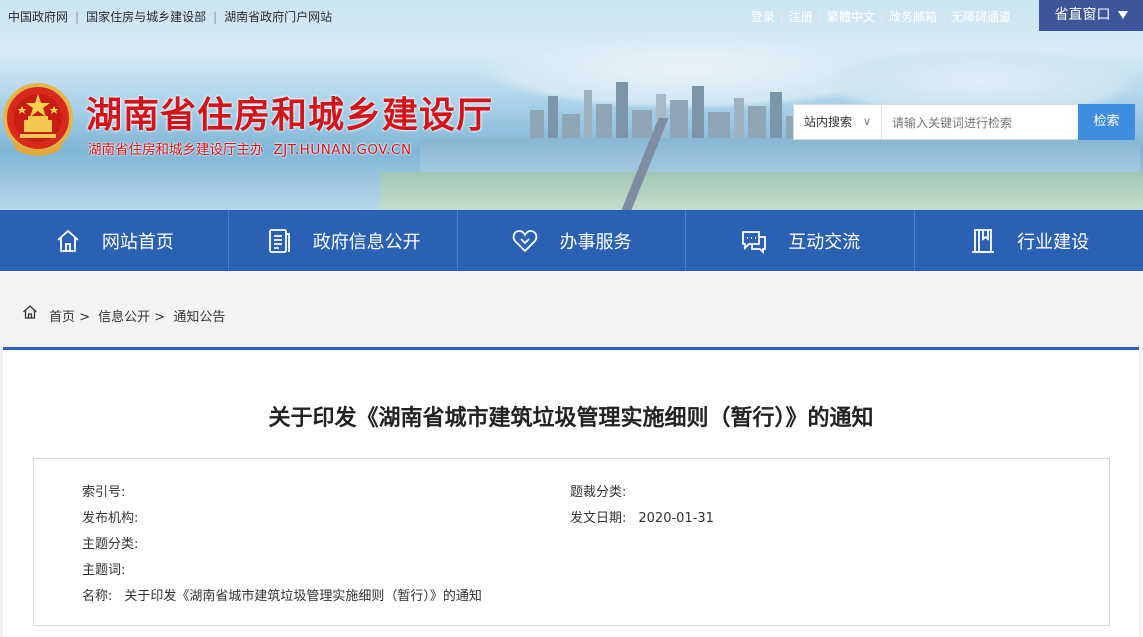  Describe the element at coordinates (984, 123) in the screenshot. I see `search-input` at that location.